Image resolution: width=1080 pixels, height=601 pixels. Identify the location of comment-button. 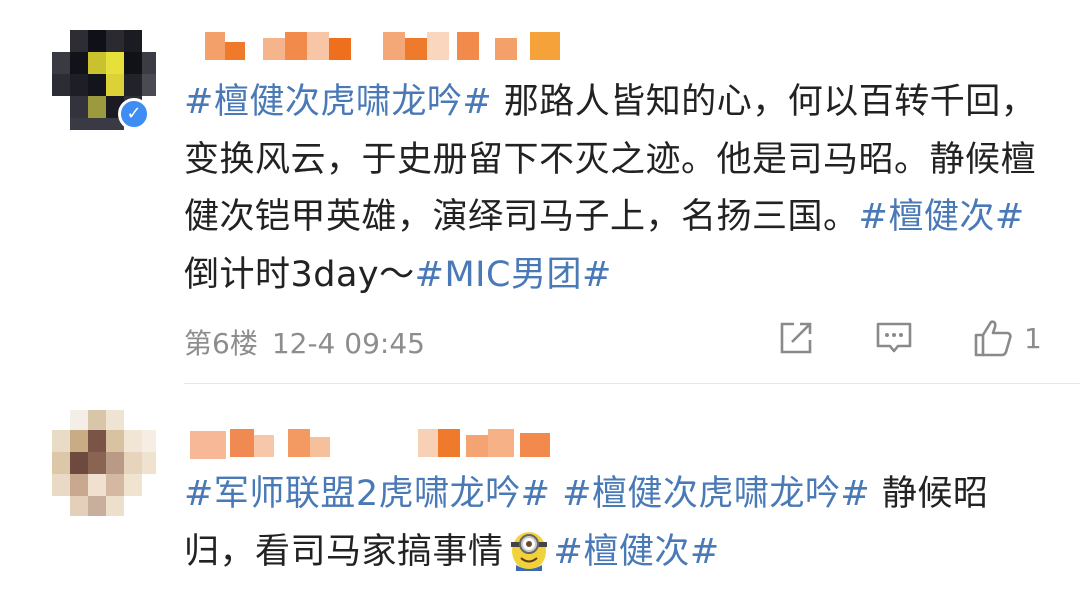
(894, 338).